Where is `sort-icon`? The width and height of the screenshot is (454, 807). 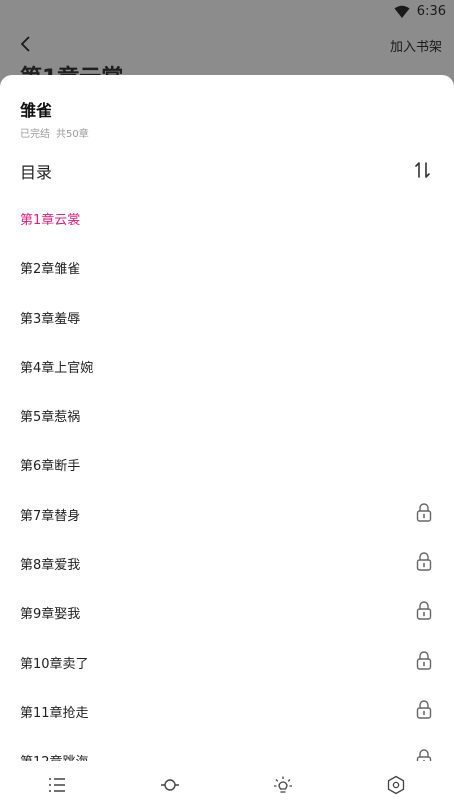
sort-icon is located at coordinates (423, 170).